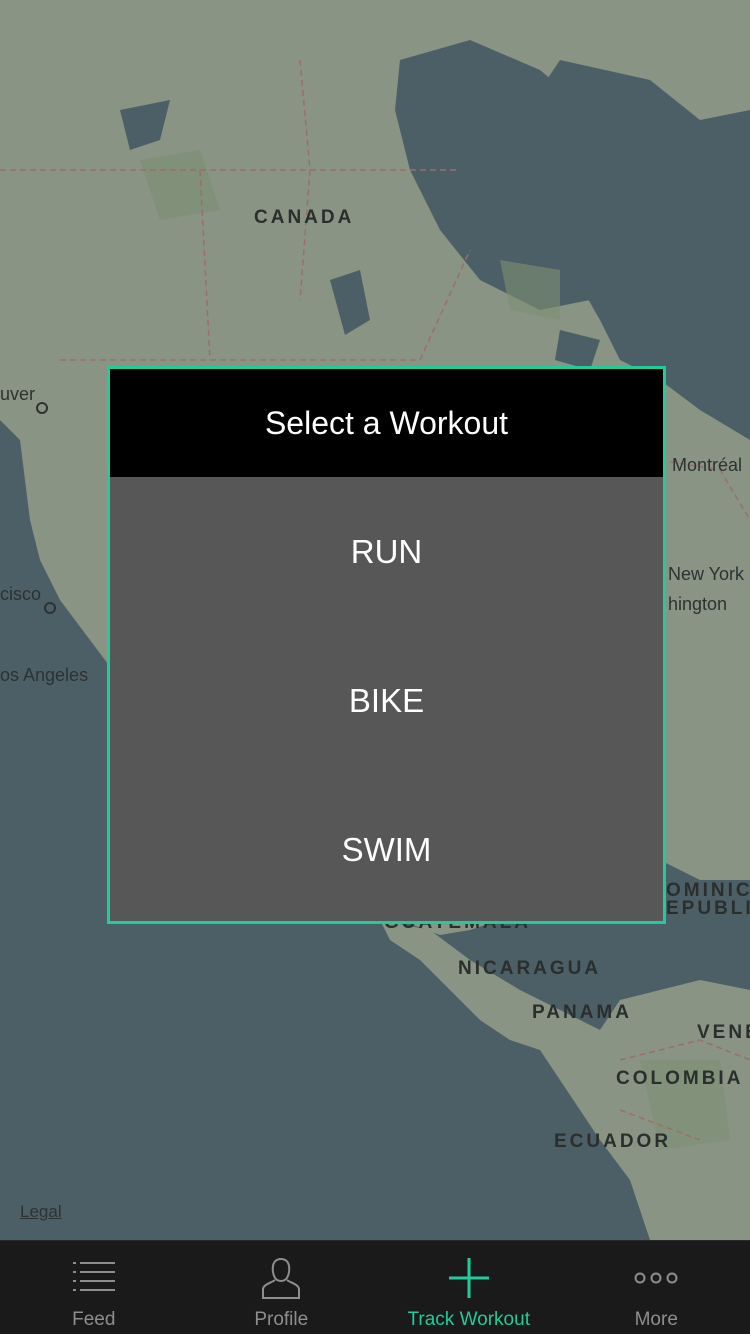 This screenshot has height=1334, width=750. Describe the element at coordinates (94, 1278) in the screenshot. I see `list-icon` at that location.